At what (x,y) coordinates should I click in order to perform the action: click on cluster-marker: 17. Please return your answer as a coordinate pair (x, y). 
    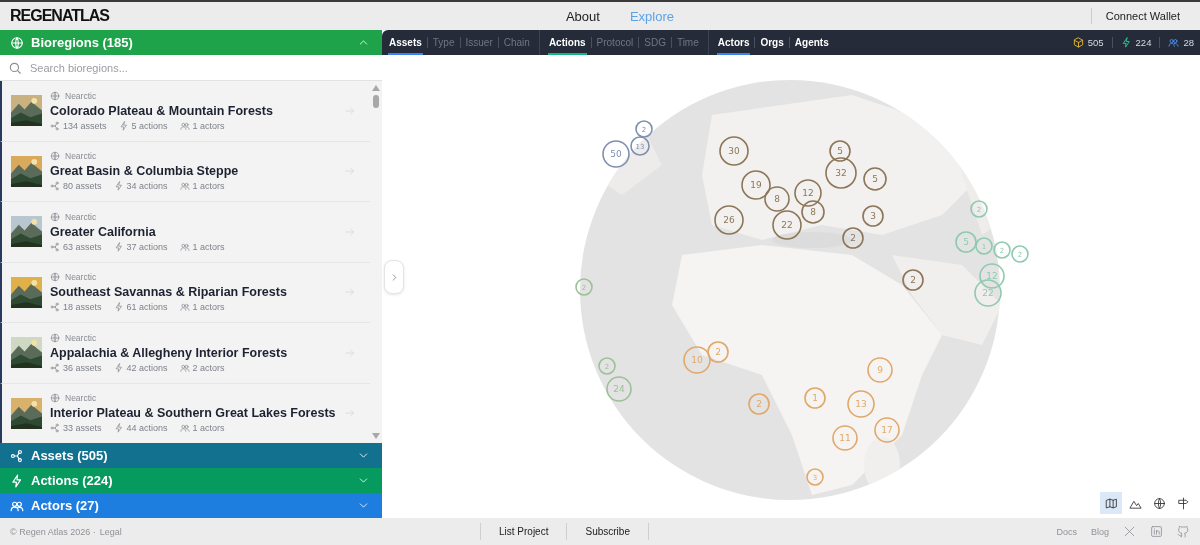
    Looking at the image, I should click on (887, 430).